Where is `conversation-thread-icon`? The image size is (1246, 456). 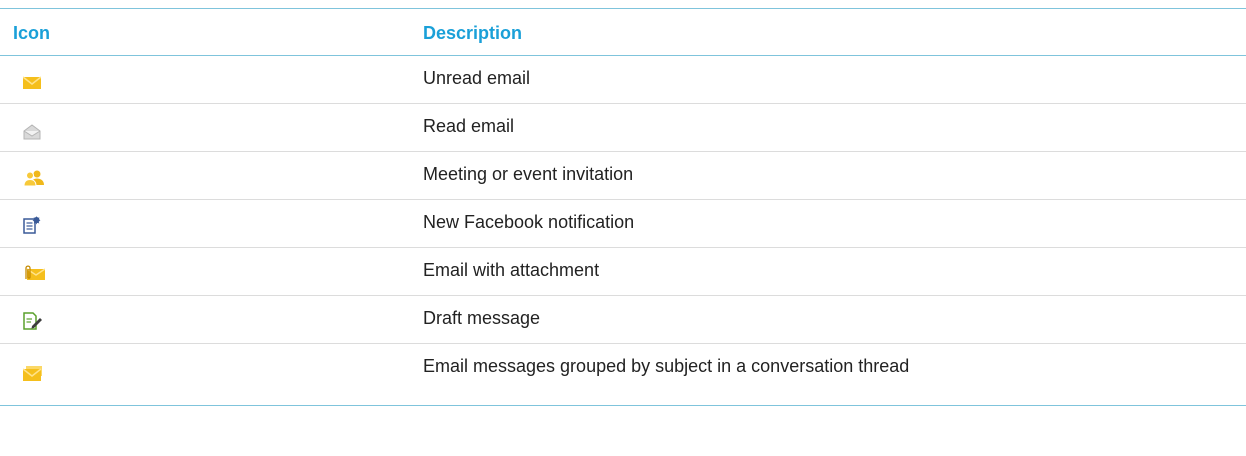
conversation-thread-icon is located at coordinates (33, 374).